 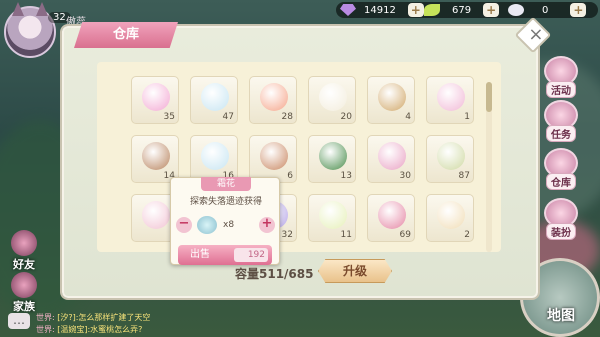 I want to click on item-count: 11, so click(x=346, y=235).